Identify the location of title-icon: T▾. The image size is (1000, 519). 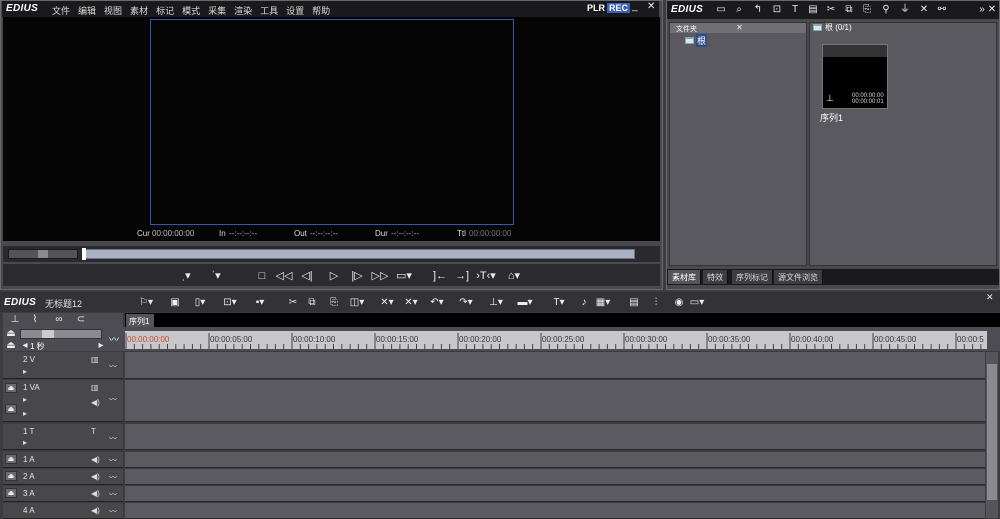
(559, 302).